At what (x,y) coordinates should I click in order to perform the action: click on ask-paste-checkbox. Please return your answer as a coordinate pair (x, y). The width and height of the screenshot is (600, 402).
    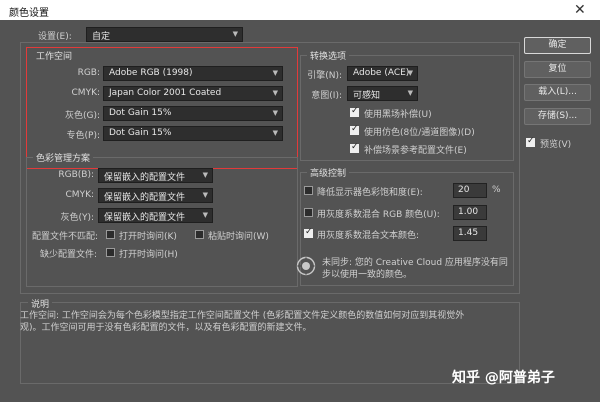
    Looking at the image, I should click on (199, 234).